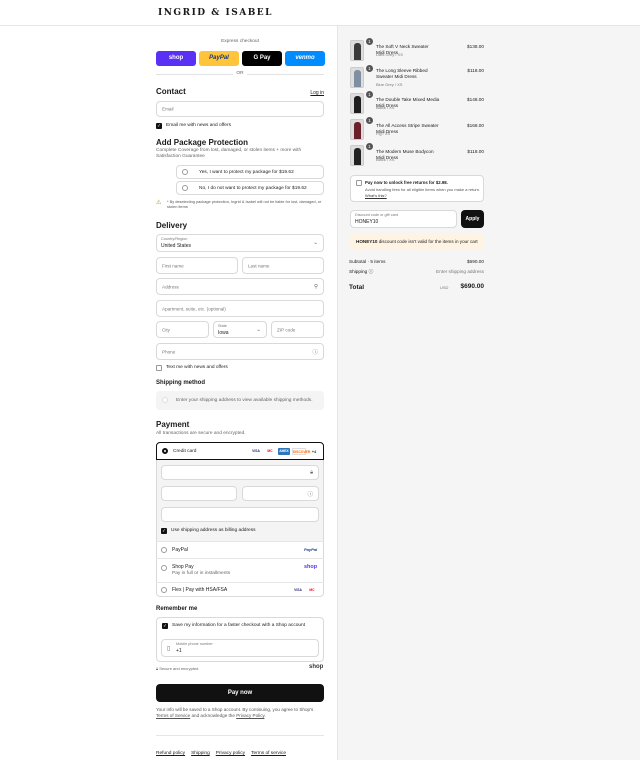 The width and height of the screenshot is (640, 760). What do you see at coordinates (164, 550) in the screenshot?
I see `paypal-radio` at bounding box center [164, 550].